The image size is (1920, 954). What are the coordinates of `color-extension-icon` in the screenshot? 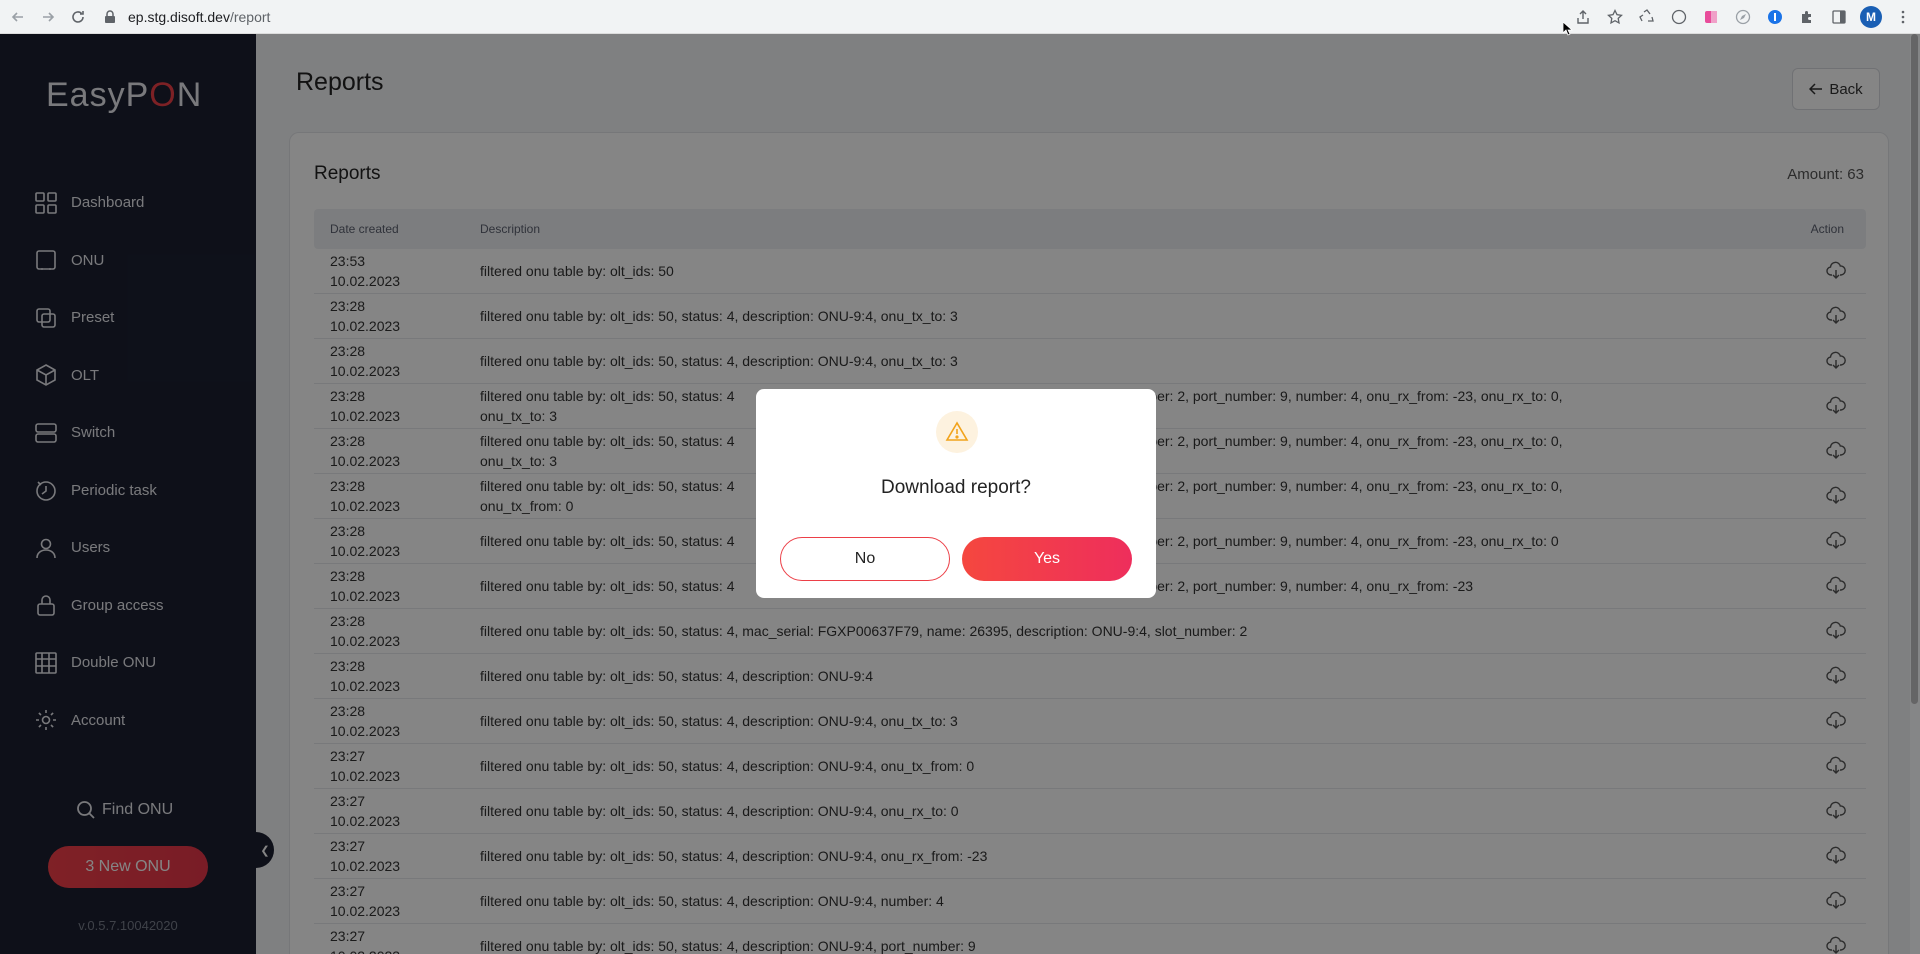 It's located at (1711, 17).